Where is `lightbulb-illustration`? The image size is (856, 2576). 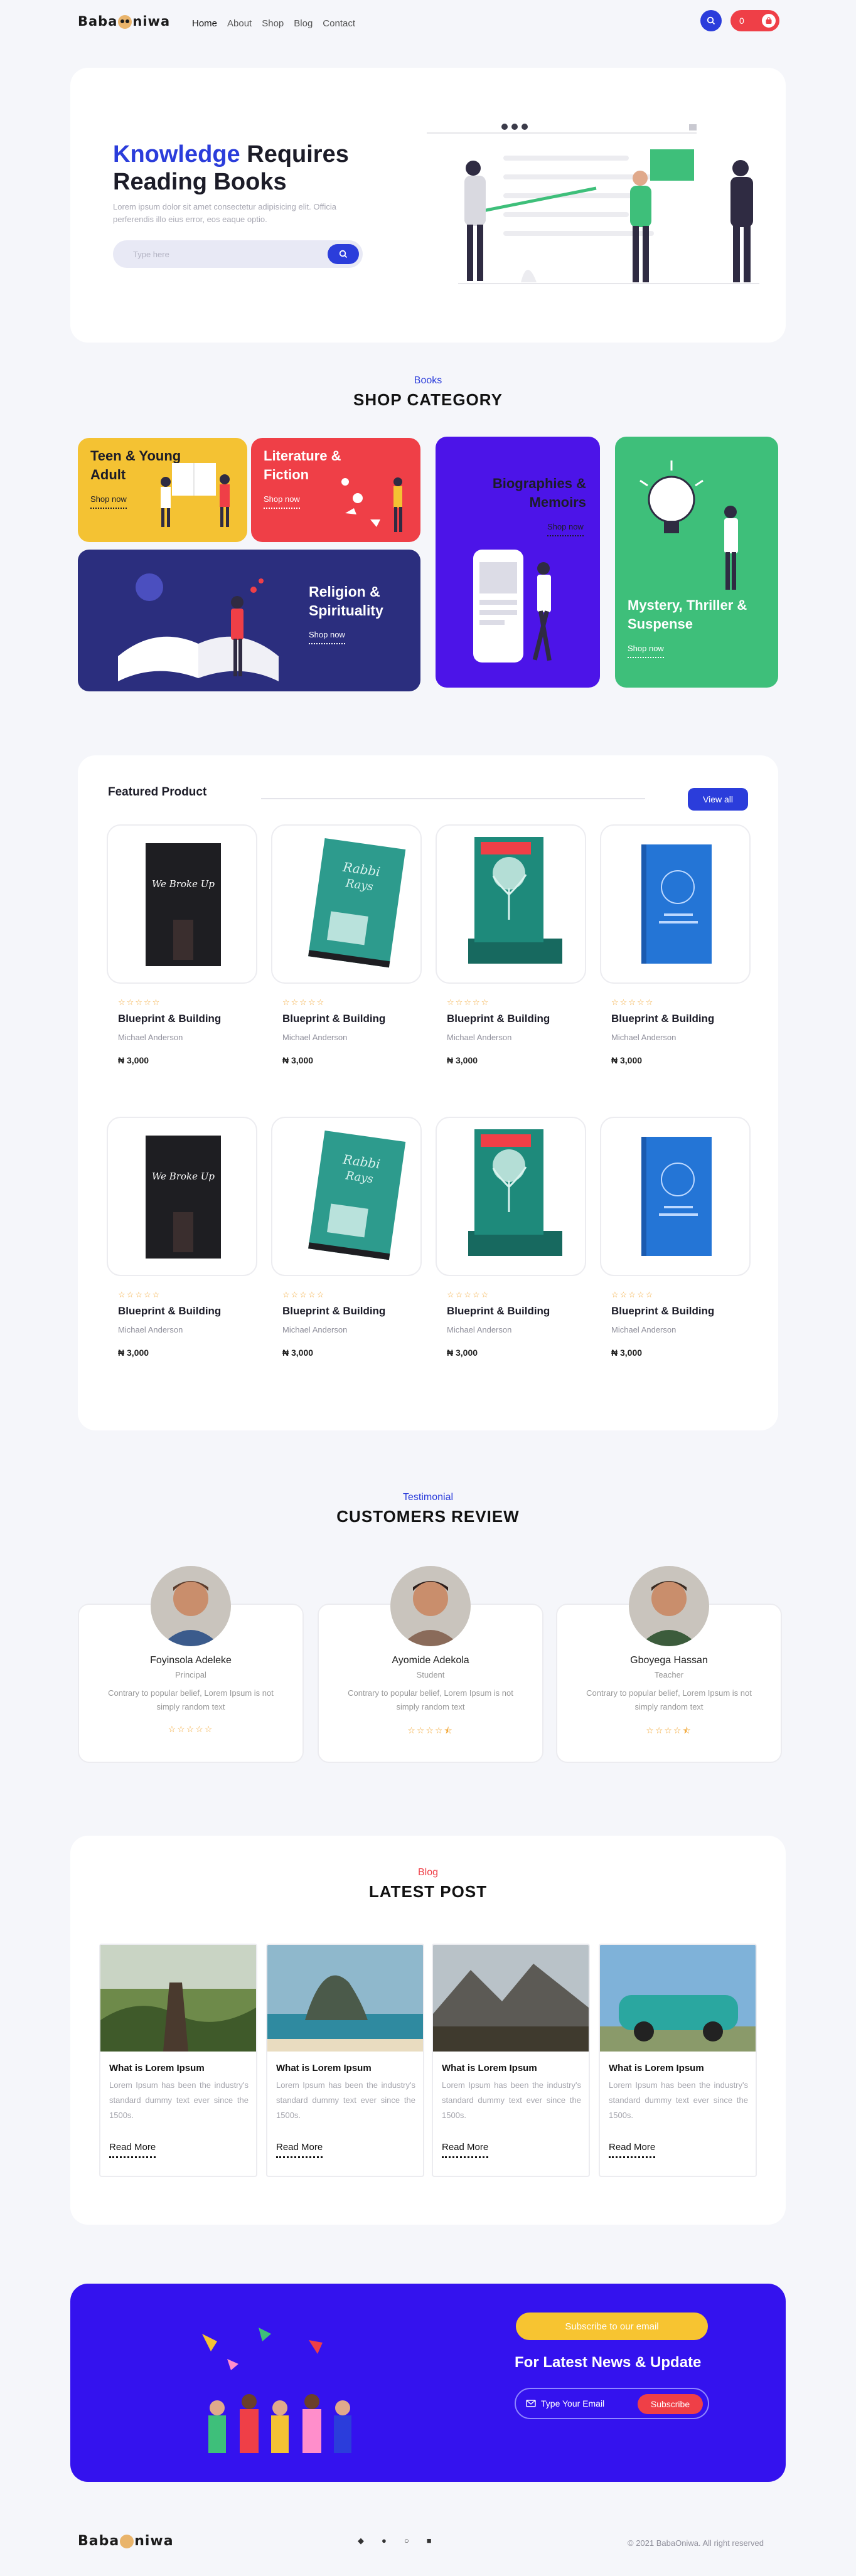
lightbulb-illustration is located at coordinates (688, 525).